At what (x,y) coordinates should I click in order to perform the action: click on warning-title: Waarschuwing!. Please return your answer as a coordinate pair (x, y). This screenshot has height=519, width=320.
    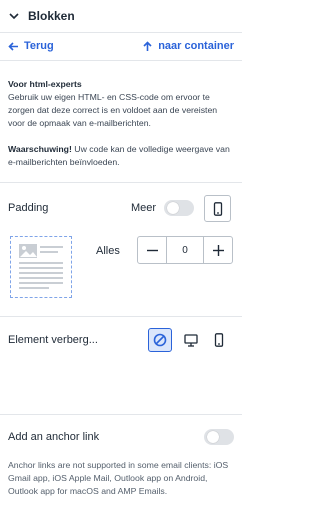
    Looking at the image, I should click on (40, 149).